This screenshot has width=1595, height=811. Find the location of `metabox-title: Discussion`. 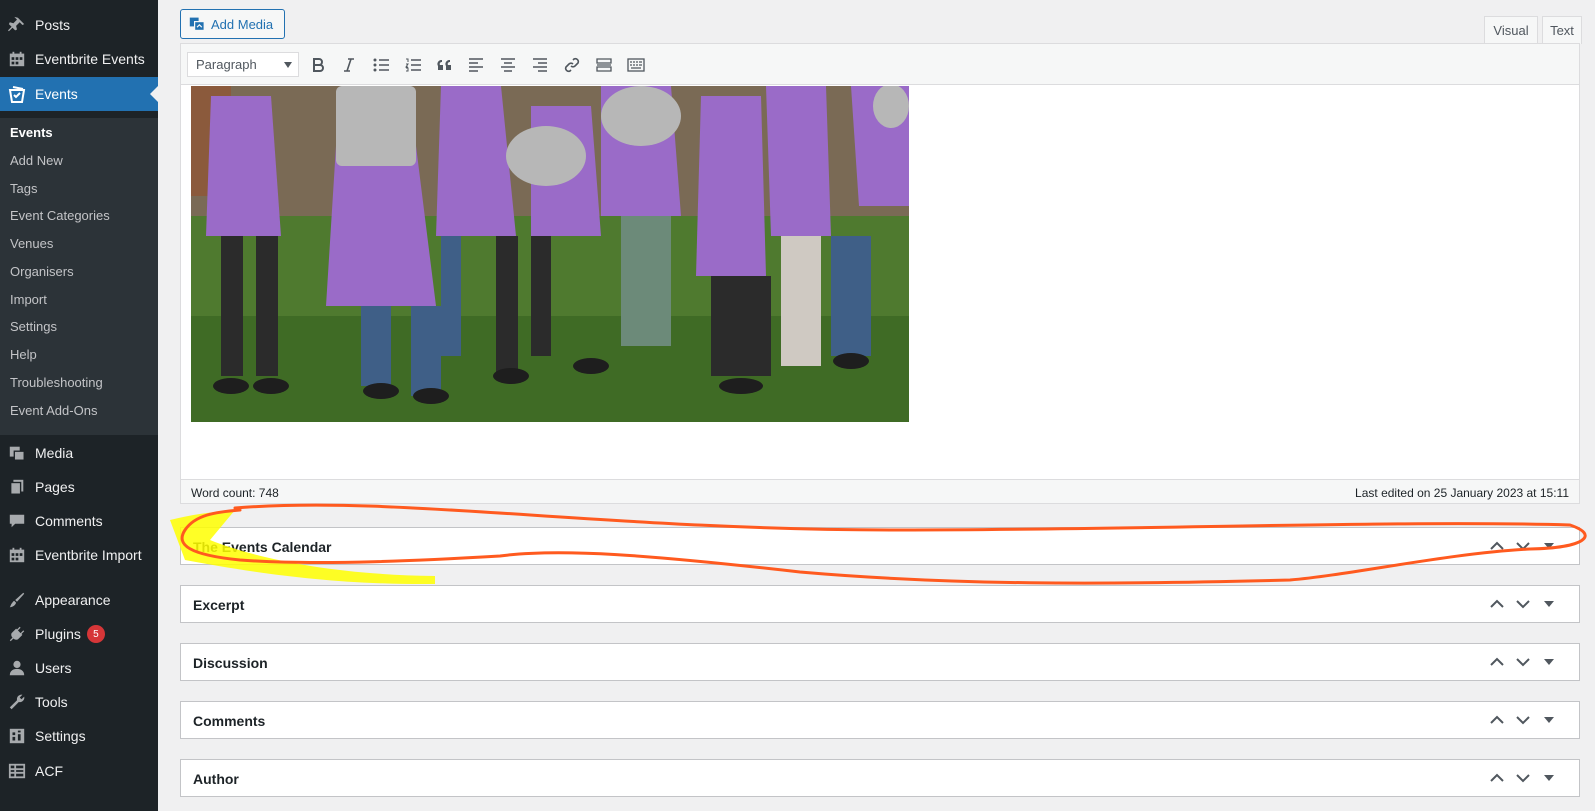

metabox-title: Discussion is located at coordinates (230, 663).